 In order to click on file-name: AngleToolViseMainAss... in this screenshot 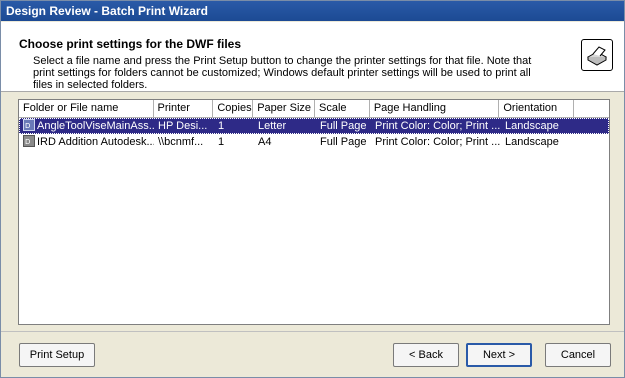, I will do `click(95, 126)`.